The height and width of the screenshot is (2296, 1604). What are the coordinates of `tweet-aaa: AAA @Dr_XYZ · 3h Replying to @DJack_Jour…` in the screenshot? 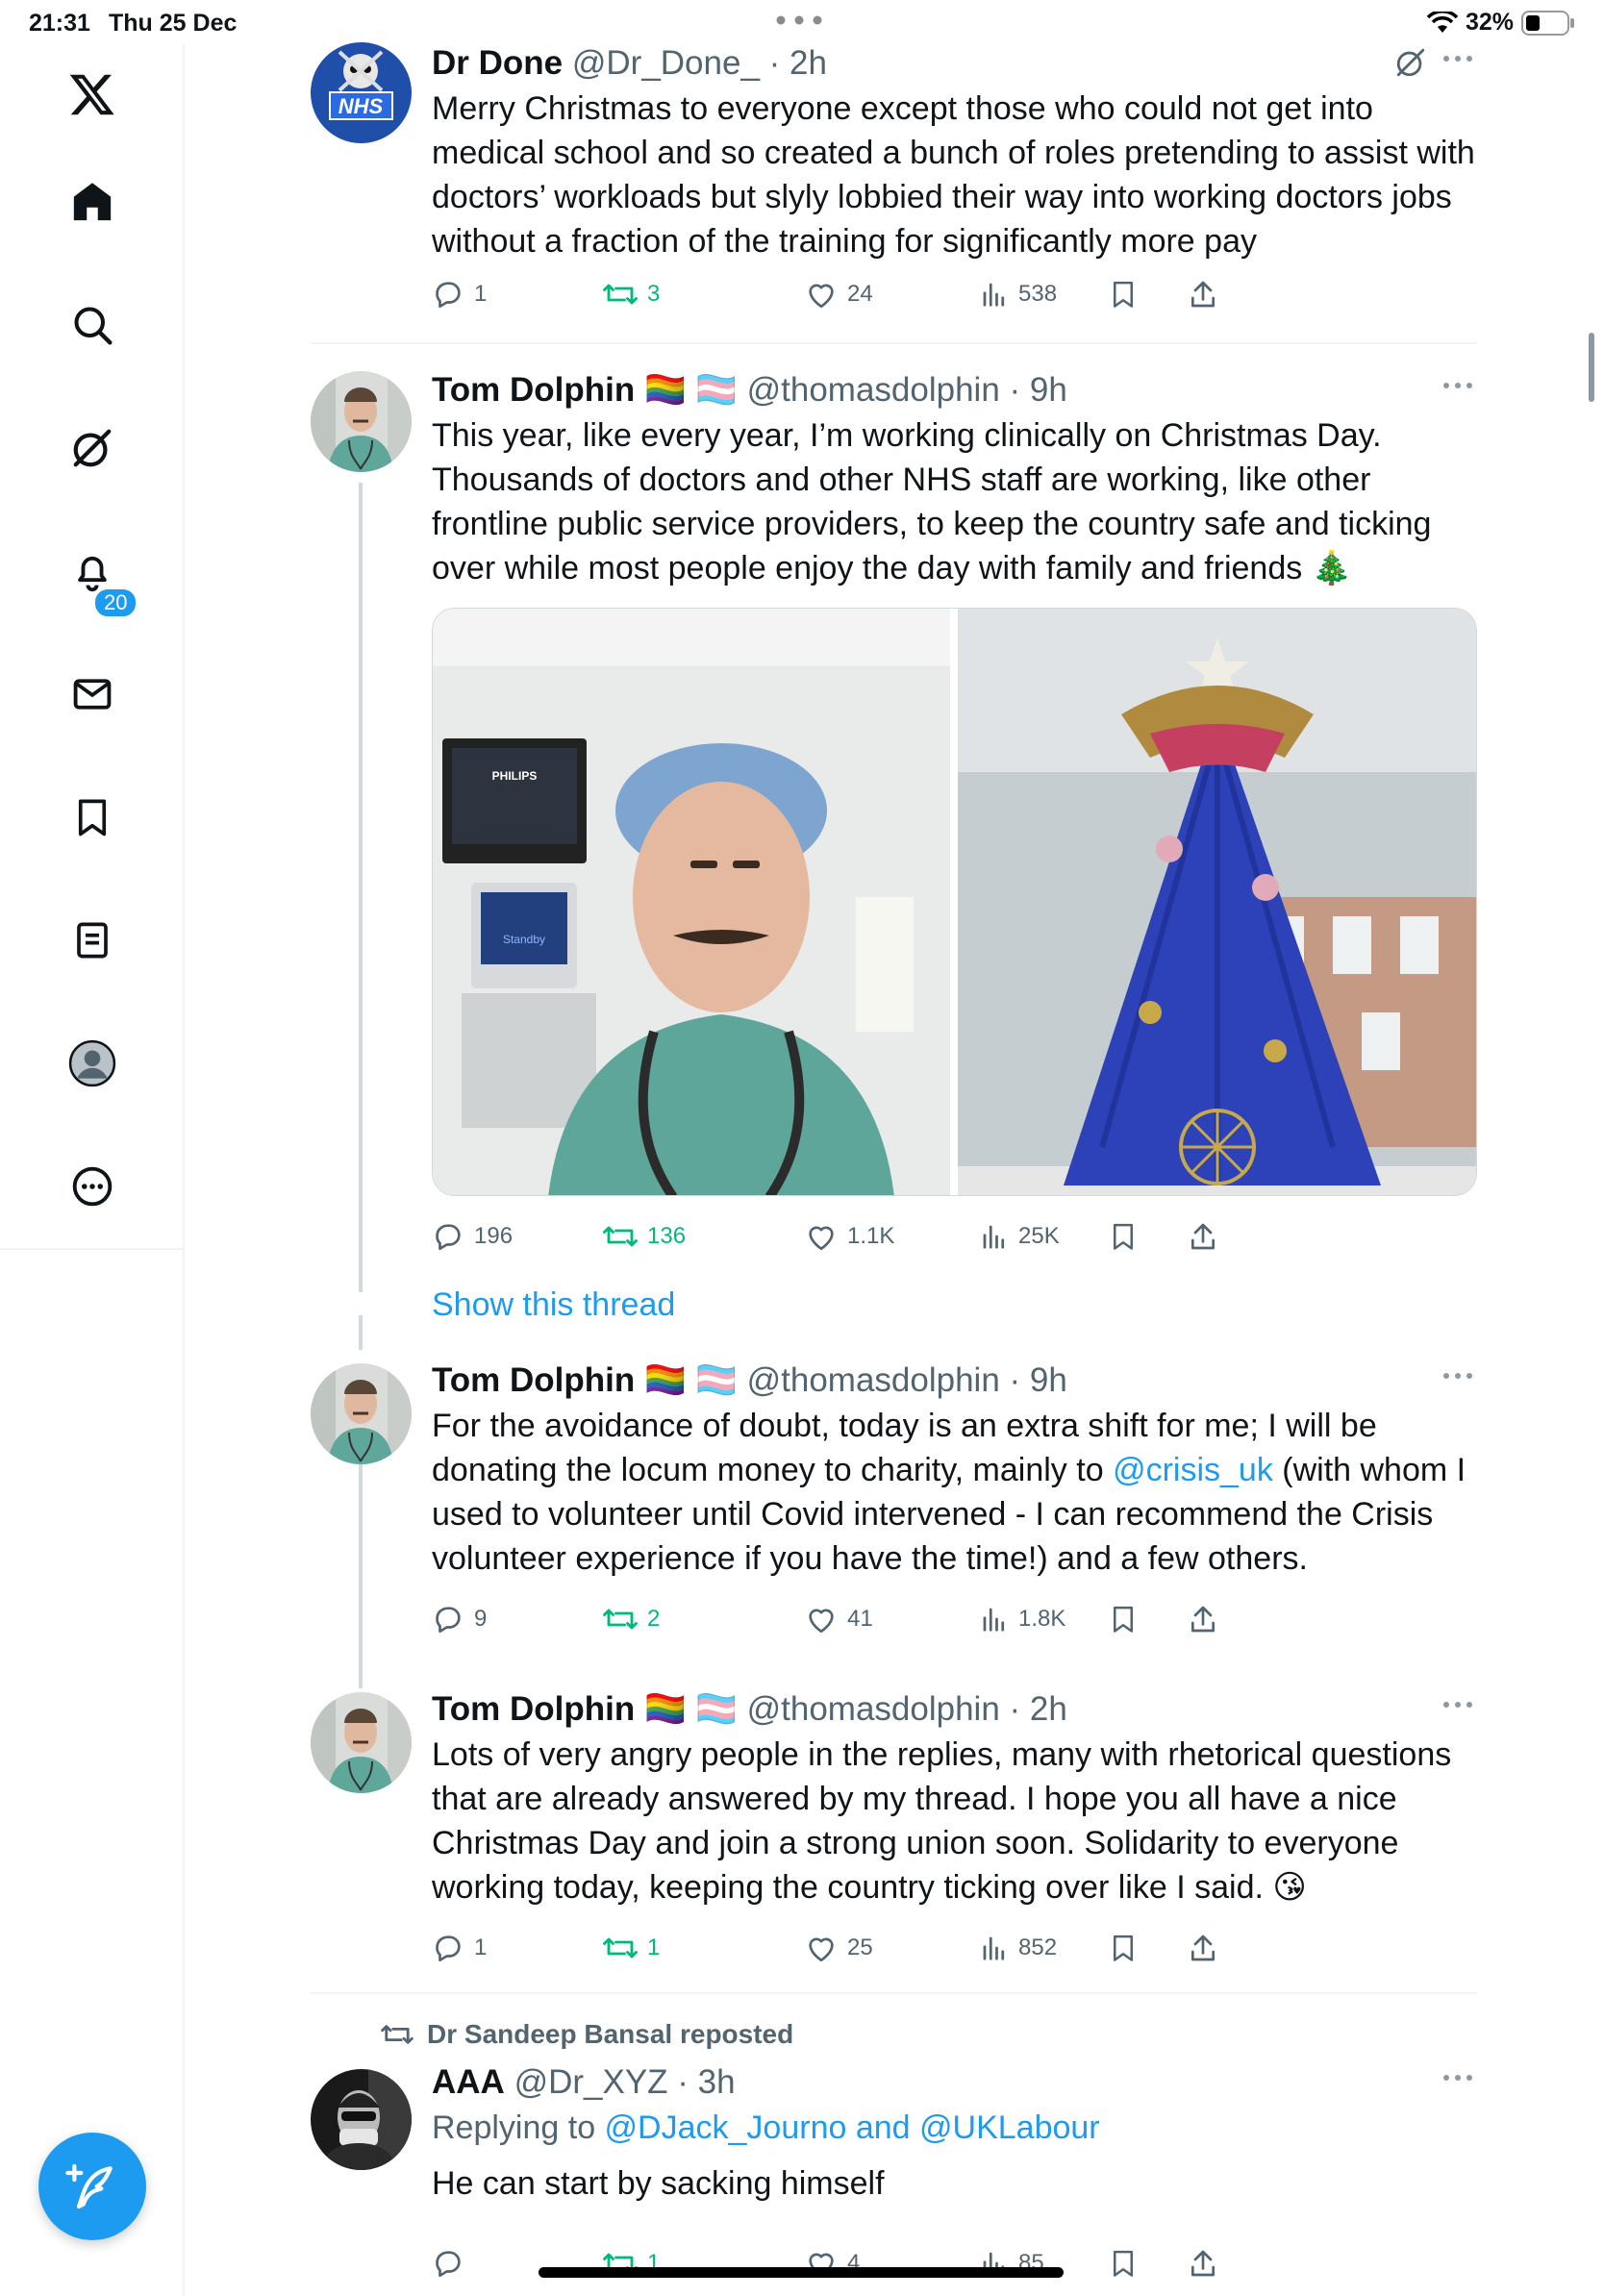 It's located at (894, 2176).